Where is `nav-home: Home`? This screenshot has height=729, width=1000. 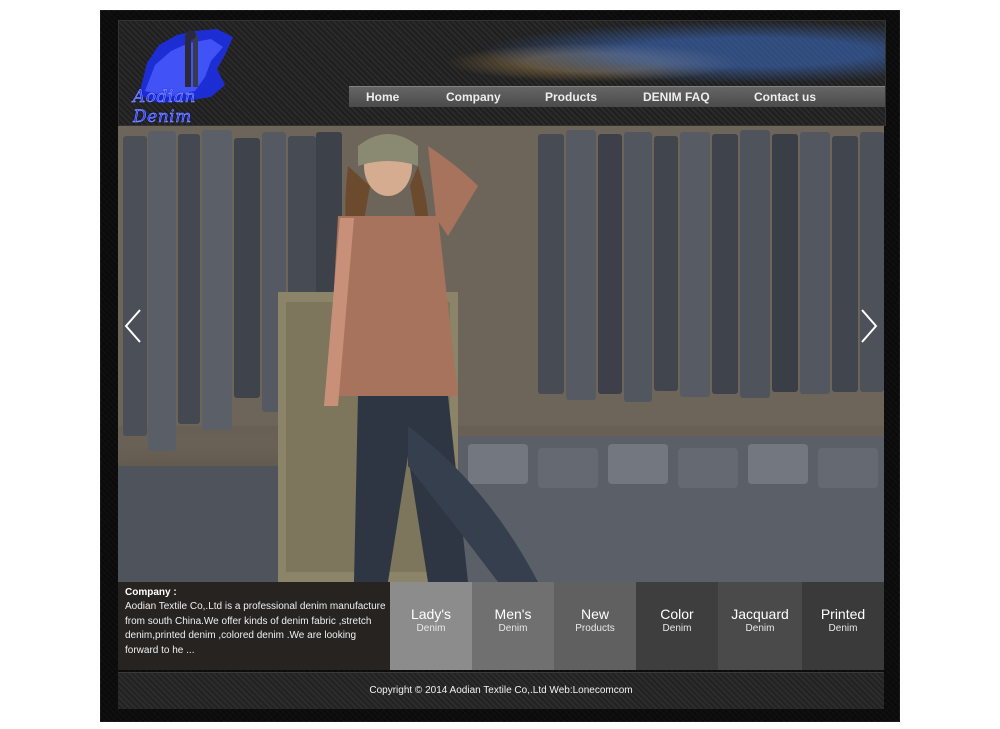
nav-home: Home is located at coordinates (382, 97).